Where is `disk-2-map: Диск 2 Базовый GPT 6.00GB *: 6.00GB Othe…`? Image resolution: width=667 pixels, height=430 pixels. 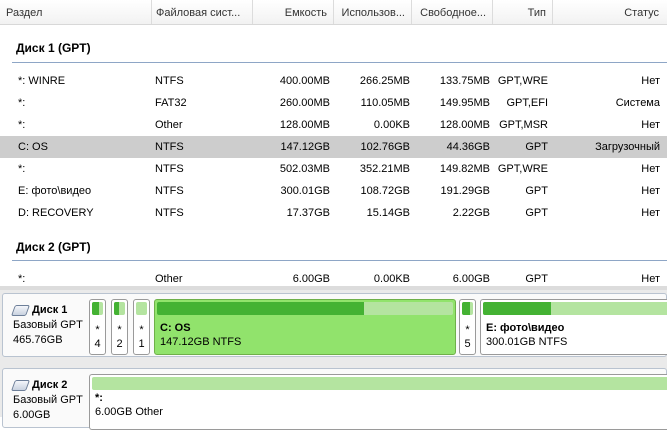
disk-2-map: Диск 2 Базовый GPT 6.00GB *: 6.00GB Othe… is located at coordinates (334, 399).